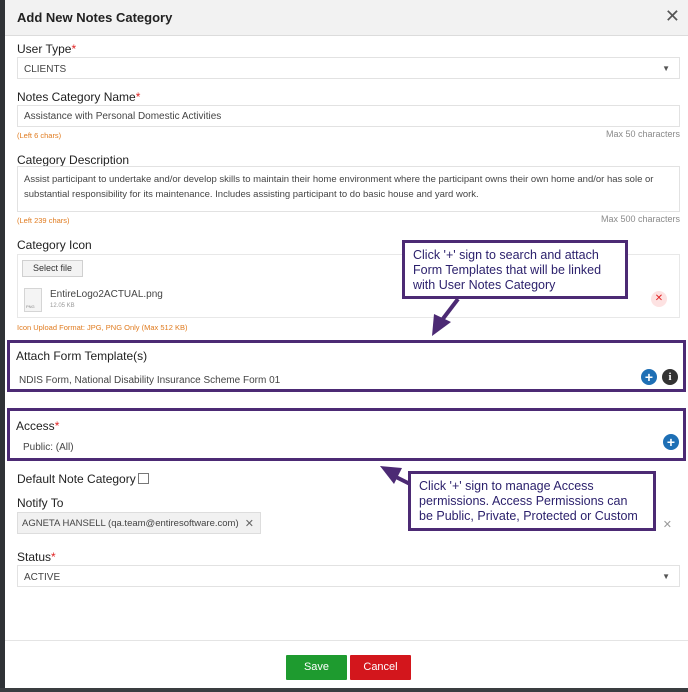 The height and width of the screenshot is (692, 688). Describe the element at coordinates (420, 391) in the screenshot. I see `callout-arrows` at that location.